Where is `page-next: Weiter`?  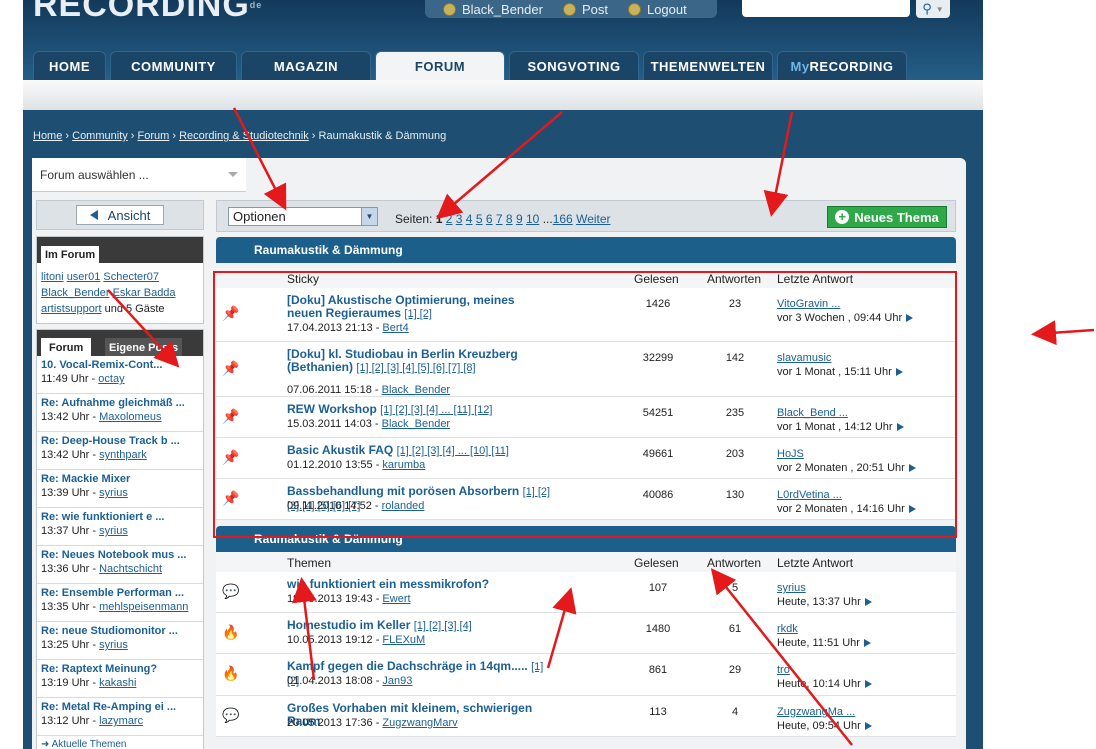 page-next: Weiter is located at coordinates (593, 219).